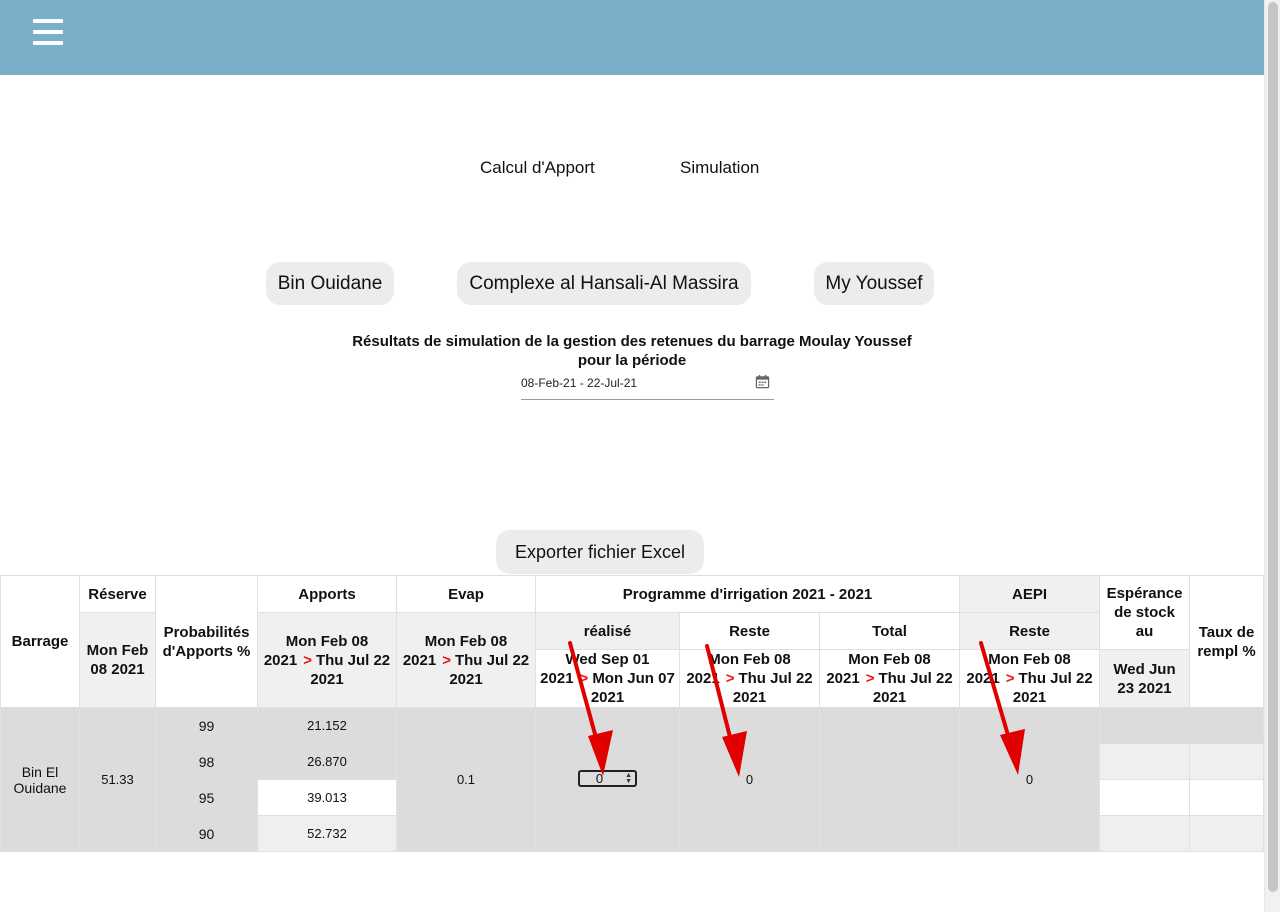 The width and height of the screenshot is (1280, 912). I want to click on cell-reserve: 51.33, so click(117, 779).